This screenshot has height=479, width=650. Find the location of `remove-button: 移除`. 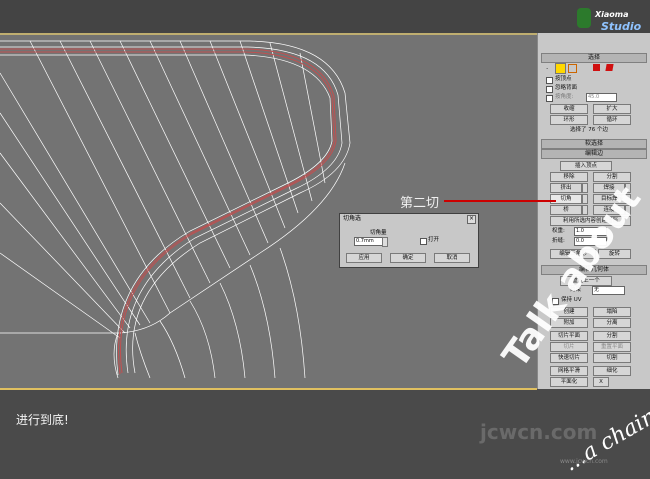

remove-button: 移除 is located at coordinates (569, 177).